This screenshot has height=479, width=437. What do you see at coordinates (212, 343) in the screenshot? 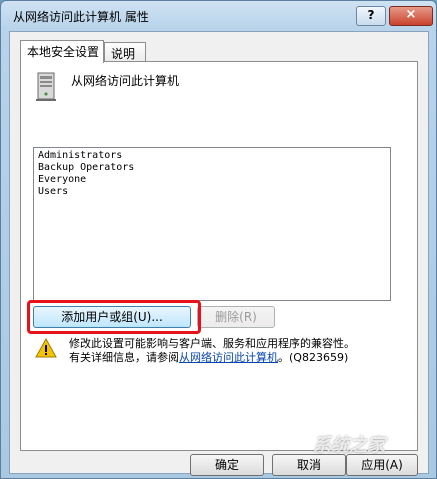
I see `warning-line-1: 修改此设置可能影响与客户端、服务和应用程序的兼容性。` at bounding box center [212, 343].